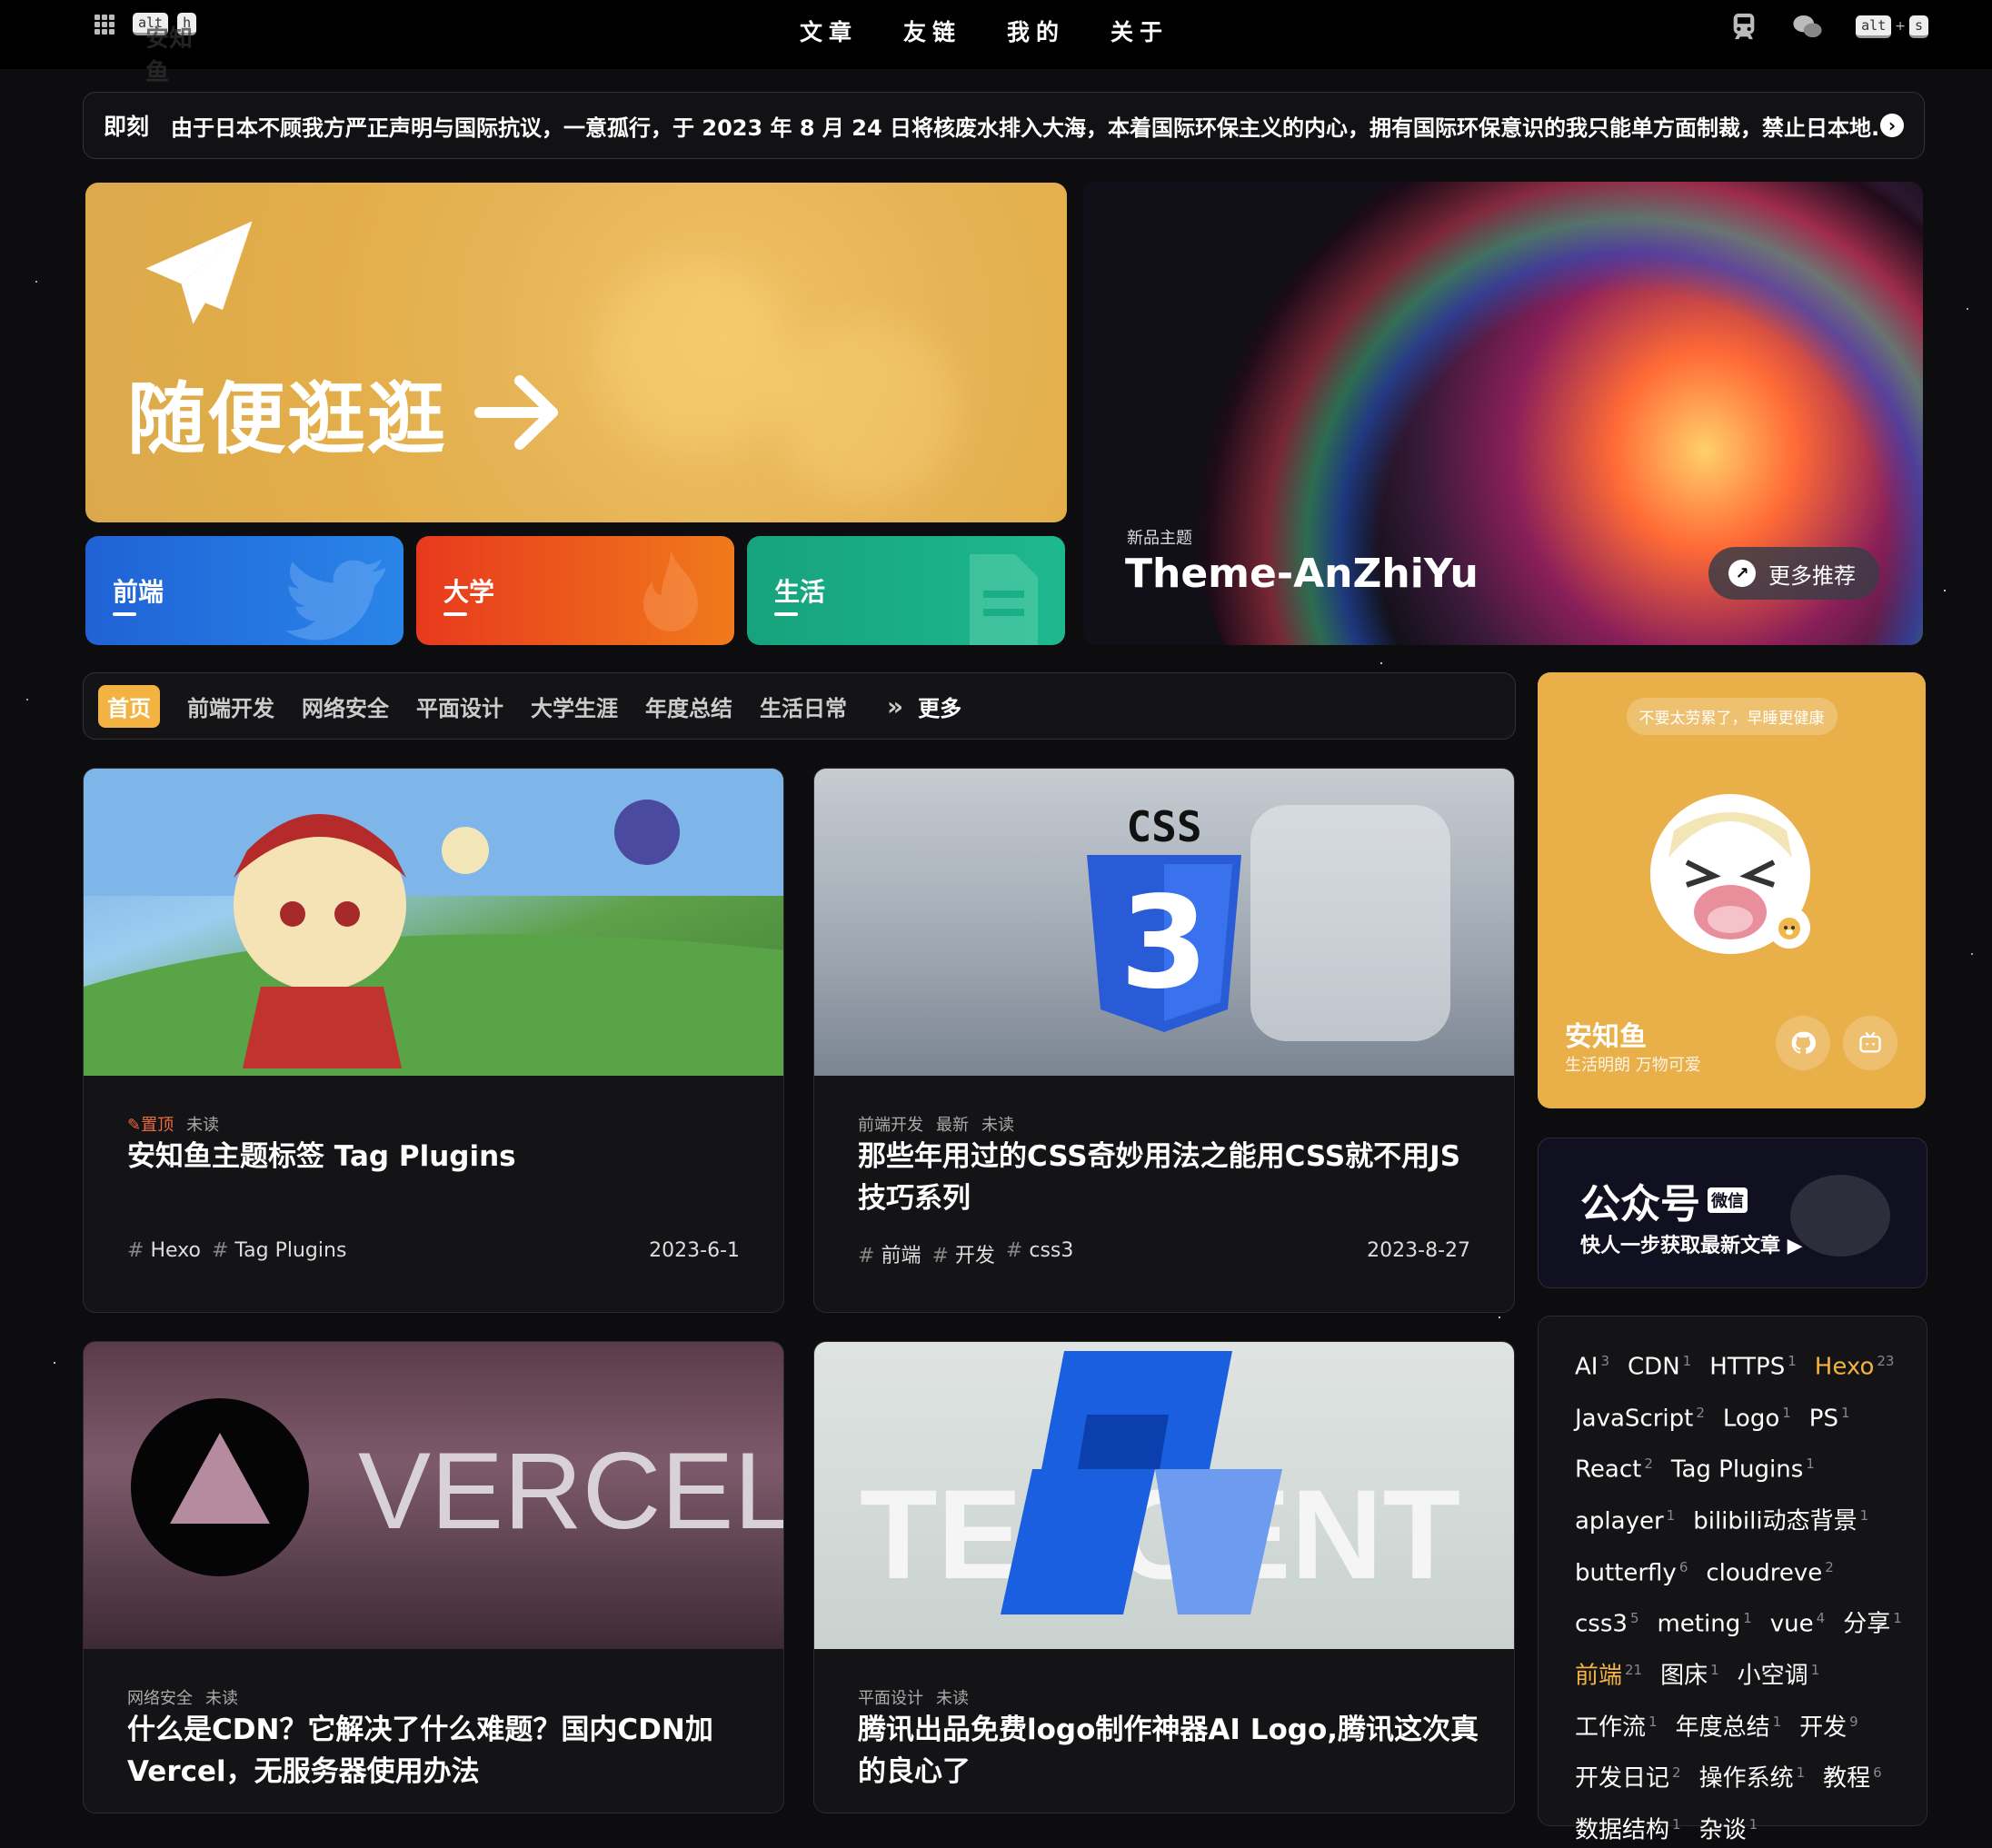 This screenshot has width=1992, height=1848. What do you see at coordinates (1852, 1775) in the screenshot?
I see `tag-cloud-item: 教程 6` at bounding box center [1852, 1775].